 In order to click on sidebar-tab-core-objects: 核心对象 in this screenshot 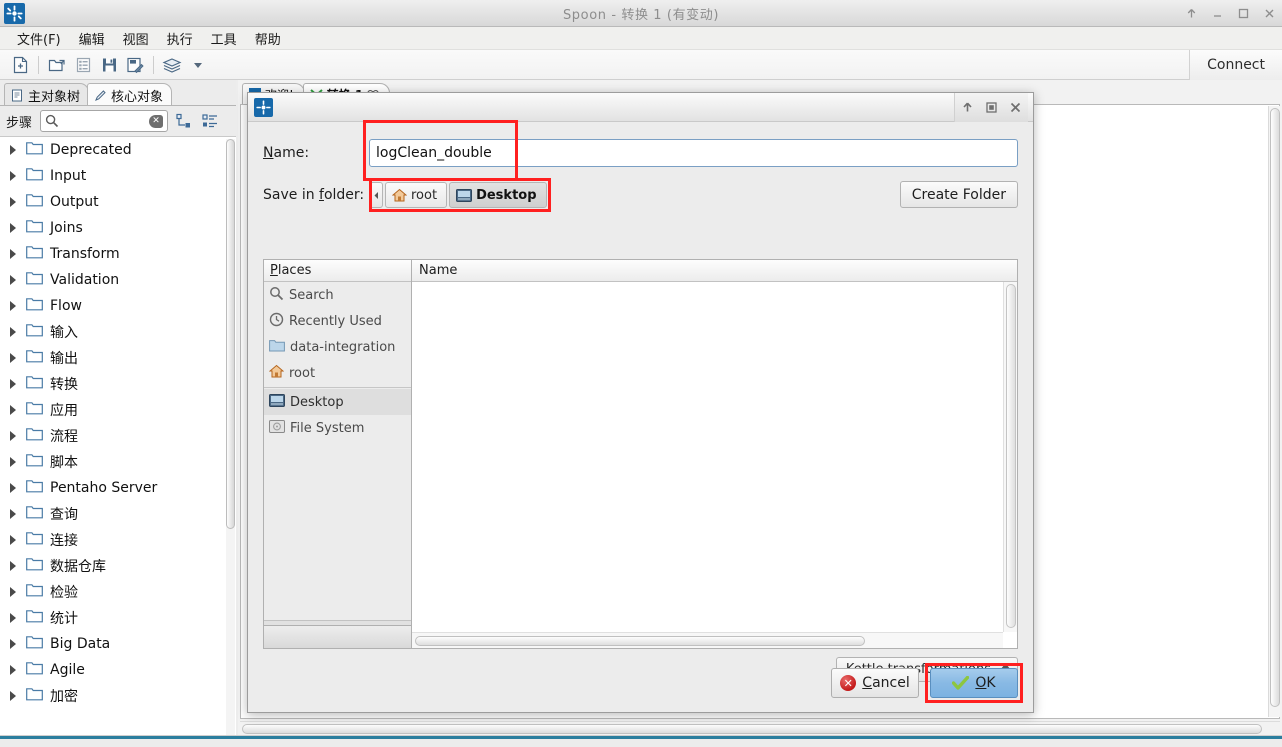, I will do `click(130, 94)`.